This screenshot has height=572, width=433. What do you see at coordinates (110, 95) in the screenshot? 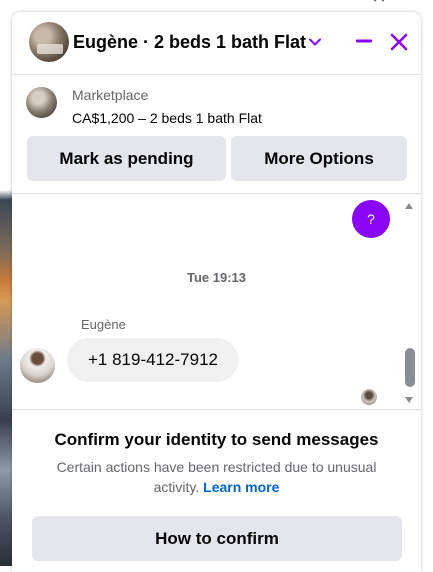
I see `marketplace-label: Marketplace` at bounding box center [110, 95].